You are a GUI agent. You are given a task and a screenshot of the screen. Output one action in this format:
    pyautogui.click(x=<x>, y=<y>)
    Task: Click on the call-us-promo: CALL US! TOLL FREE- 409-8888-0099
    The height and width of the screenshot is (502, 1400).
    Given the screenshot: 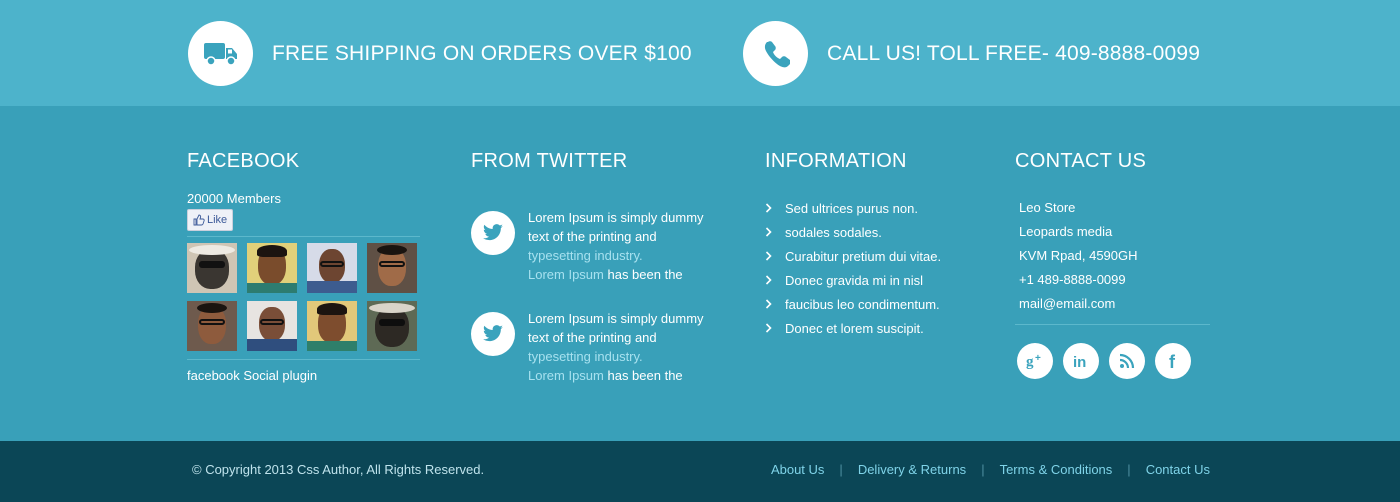 What is the action you would take?
    pyautogui.click(x=971, y=53)
    